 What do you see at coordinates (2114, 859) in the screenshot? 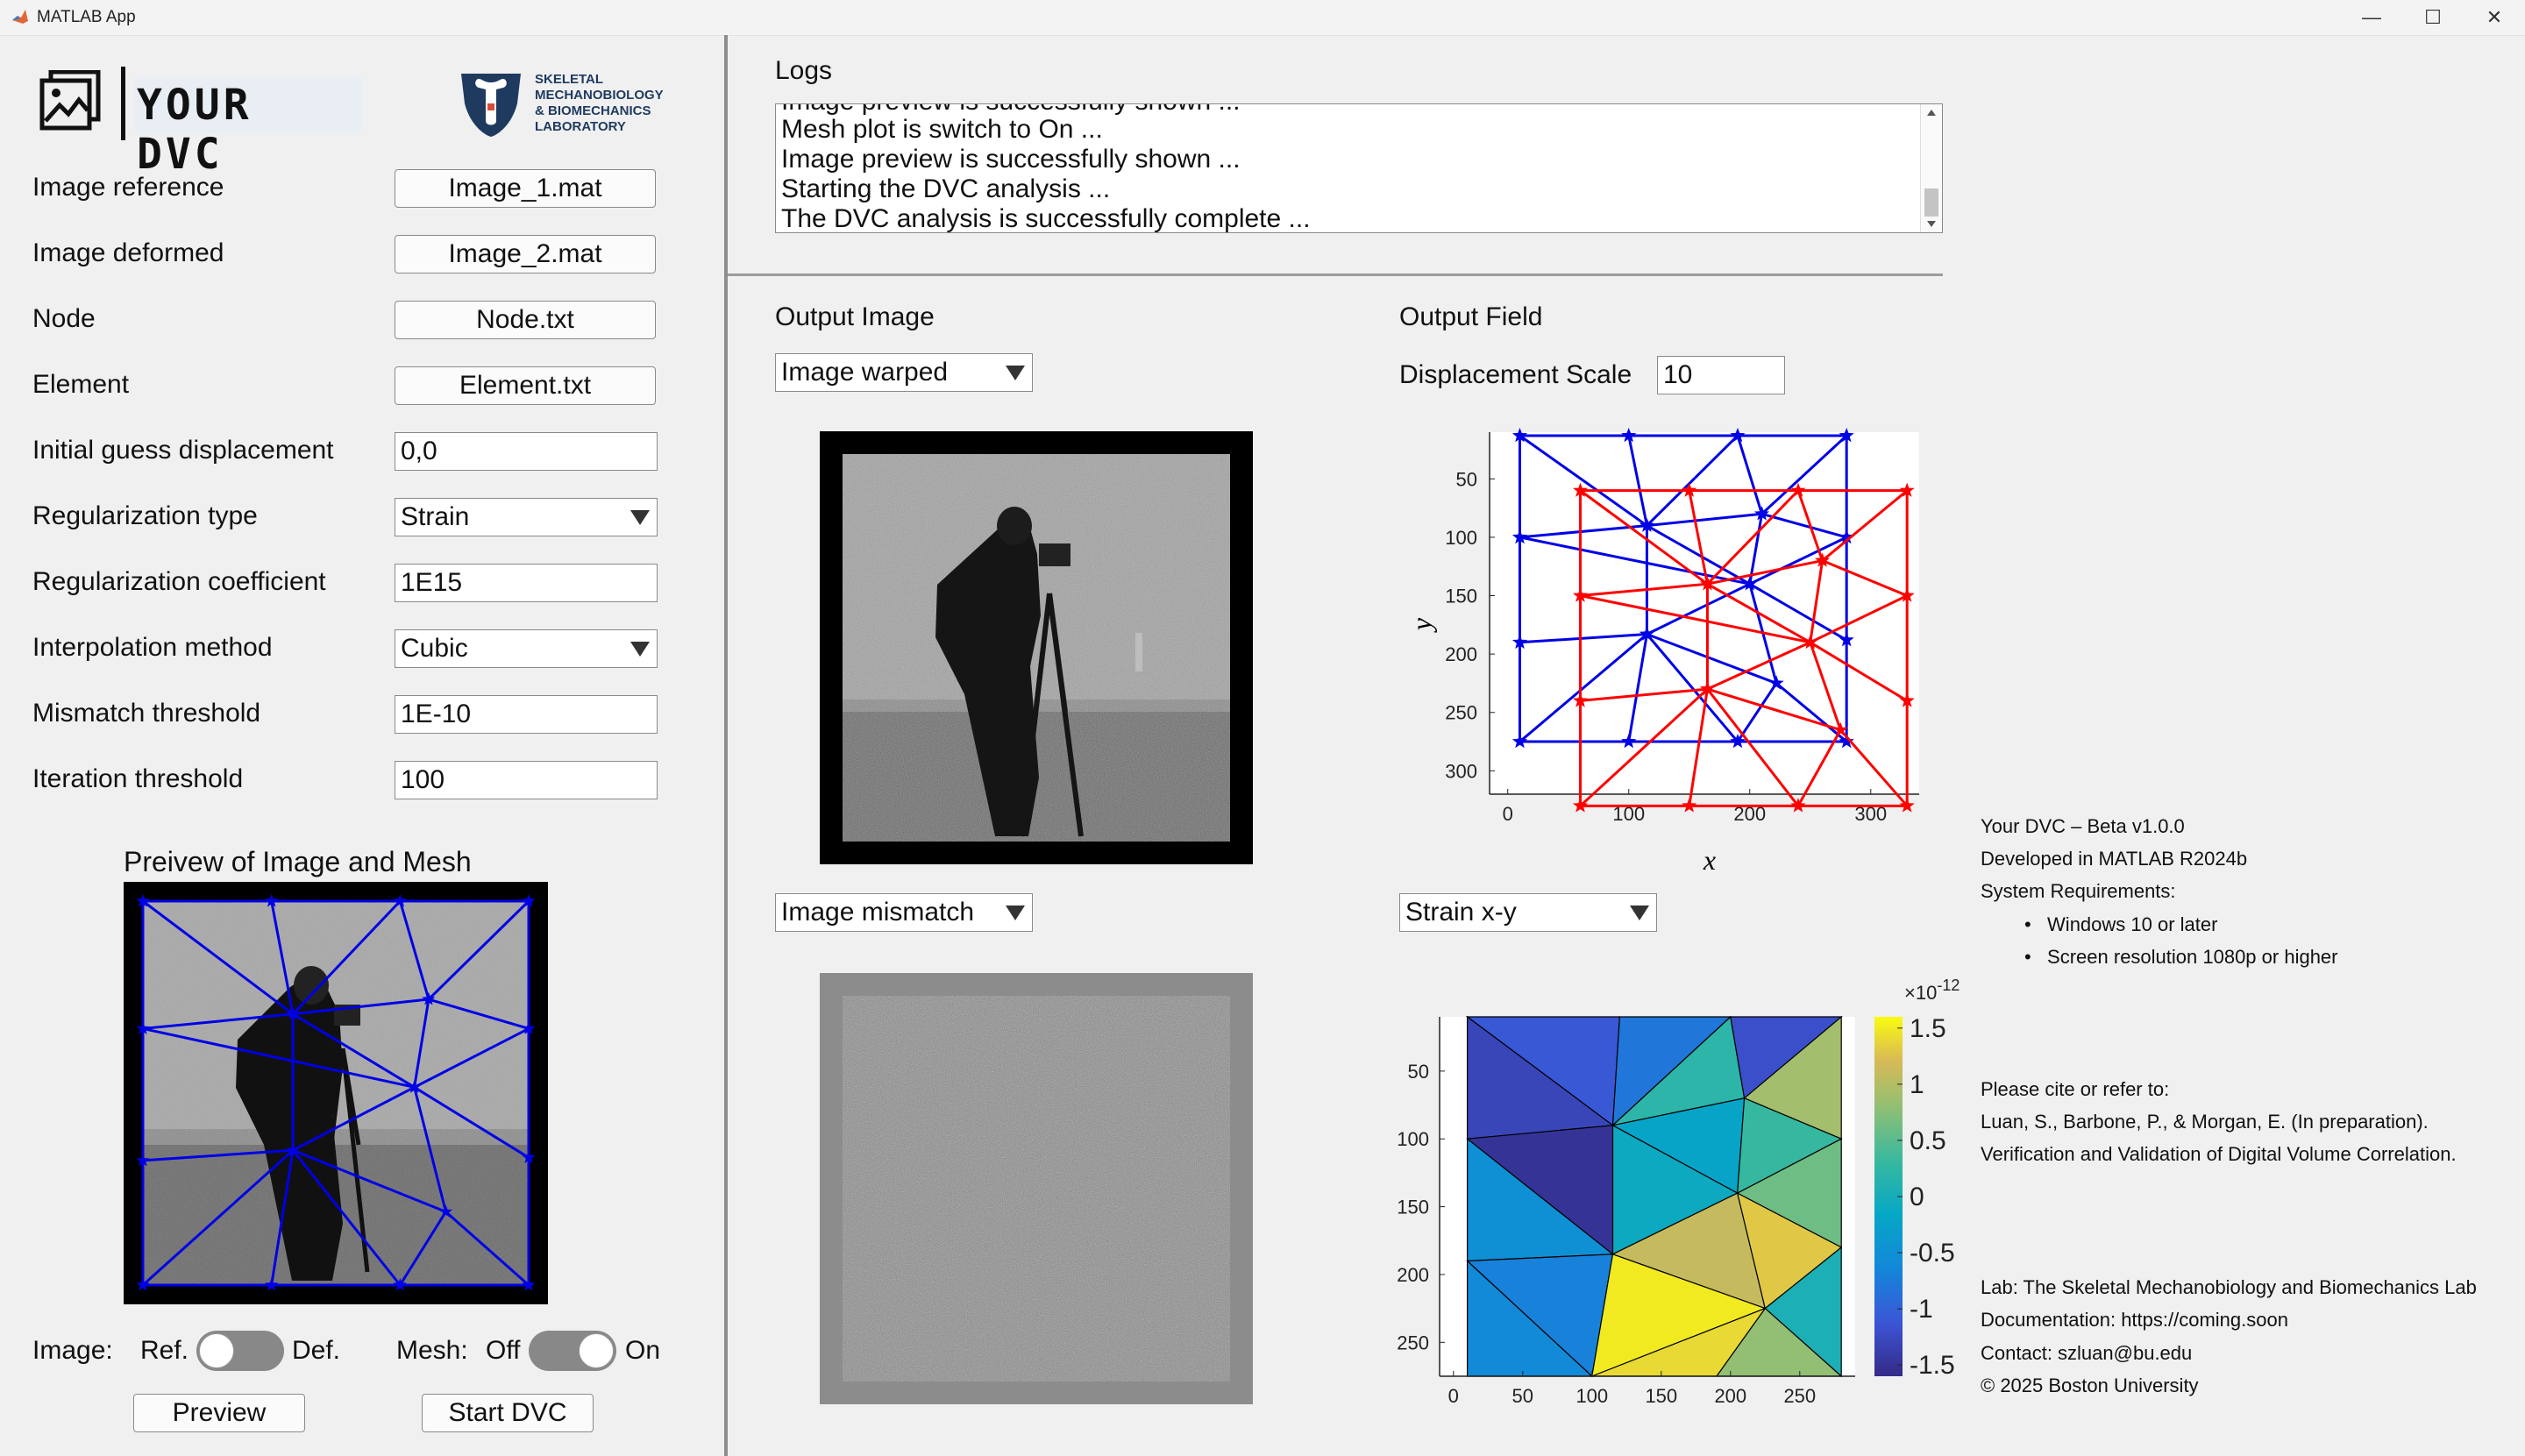
I see `matlab-version-text: Developed in MATLAB R2024b` at bounding box center [2114, 859].